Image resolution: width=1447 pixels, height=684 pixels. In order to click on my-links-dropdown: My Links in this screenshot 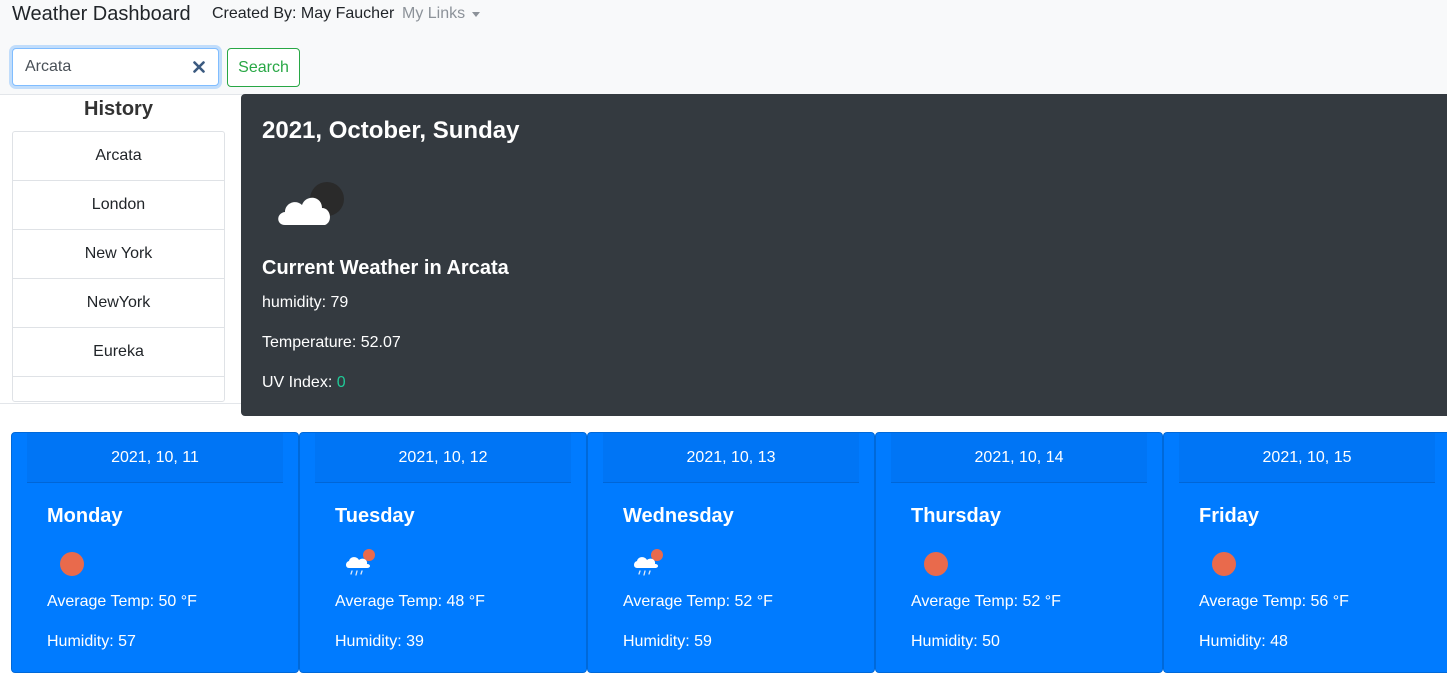, I will do `click(441, 14)`.